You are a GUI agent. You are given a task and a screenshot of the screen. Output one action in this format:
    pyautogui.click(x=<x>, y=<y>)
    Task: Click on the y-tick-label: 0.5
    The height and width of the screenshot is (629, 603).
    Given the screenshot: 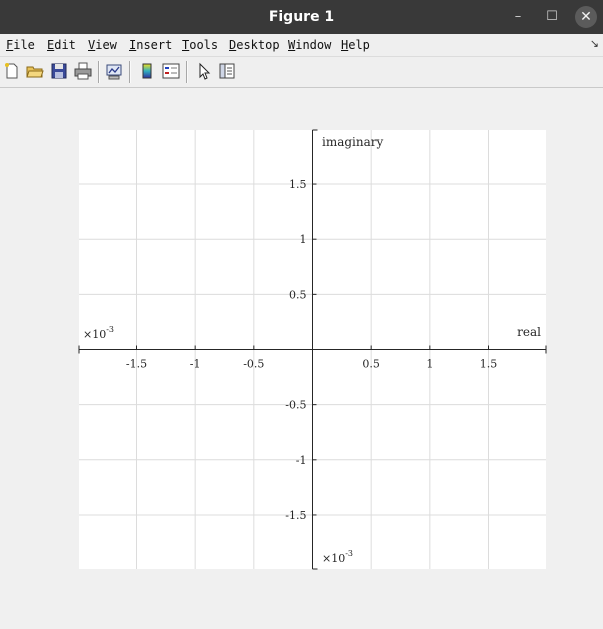 What is the action you would take?
    pyautogui.click(x=298, y=294)
    